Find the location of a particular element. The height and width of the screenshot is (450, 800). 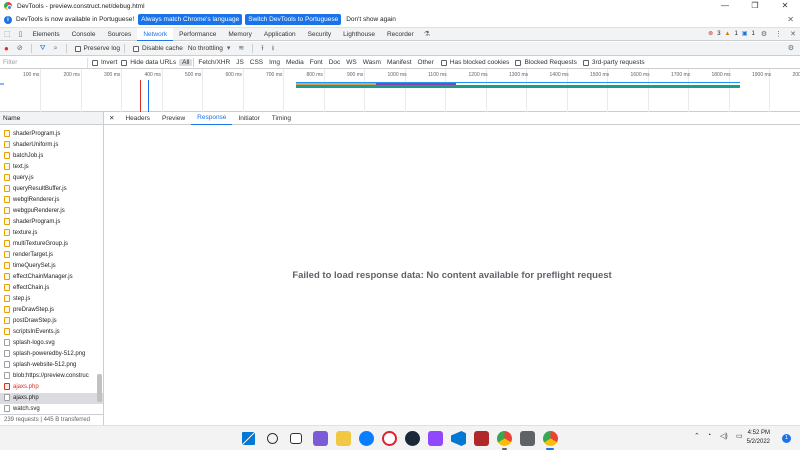

tab-preview: Preview is located at coordinates (173, 118).